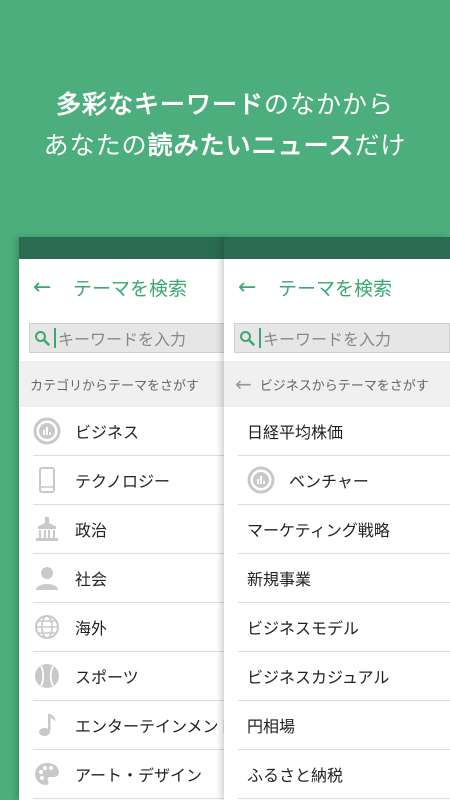 This screenshot has width=450, height=800. Describe the element at coordinates (131, 529) in the screenshot. I see `list-item: 政治` at that location.